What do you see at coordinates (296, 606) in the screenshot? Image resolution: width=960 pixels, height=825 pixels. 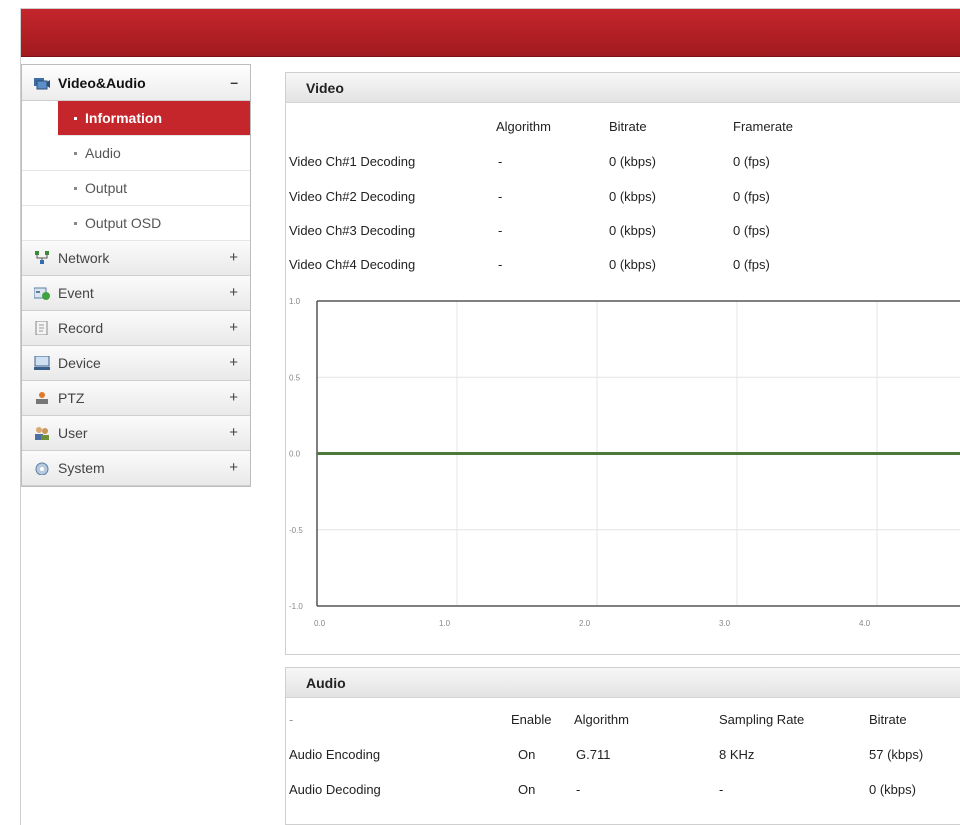 I see `y-tick-label: -1.0` at bounding box center [296, 606].